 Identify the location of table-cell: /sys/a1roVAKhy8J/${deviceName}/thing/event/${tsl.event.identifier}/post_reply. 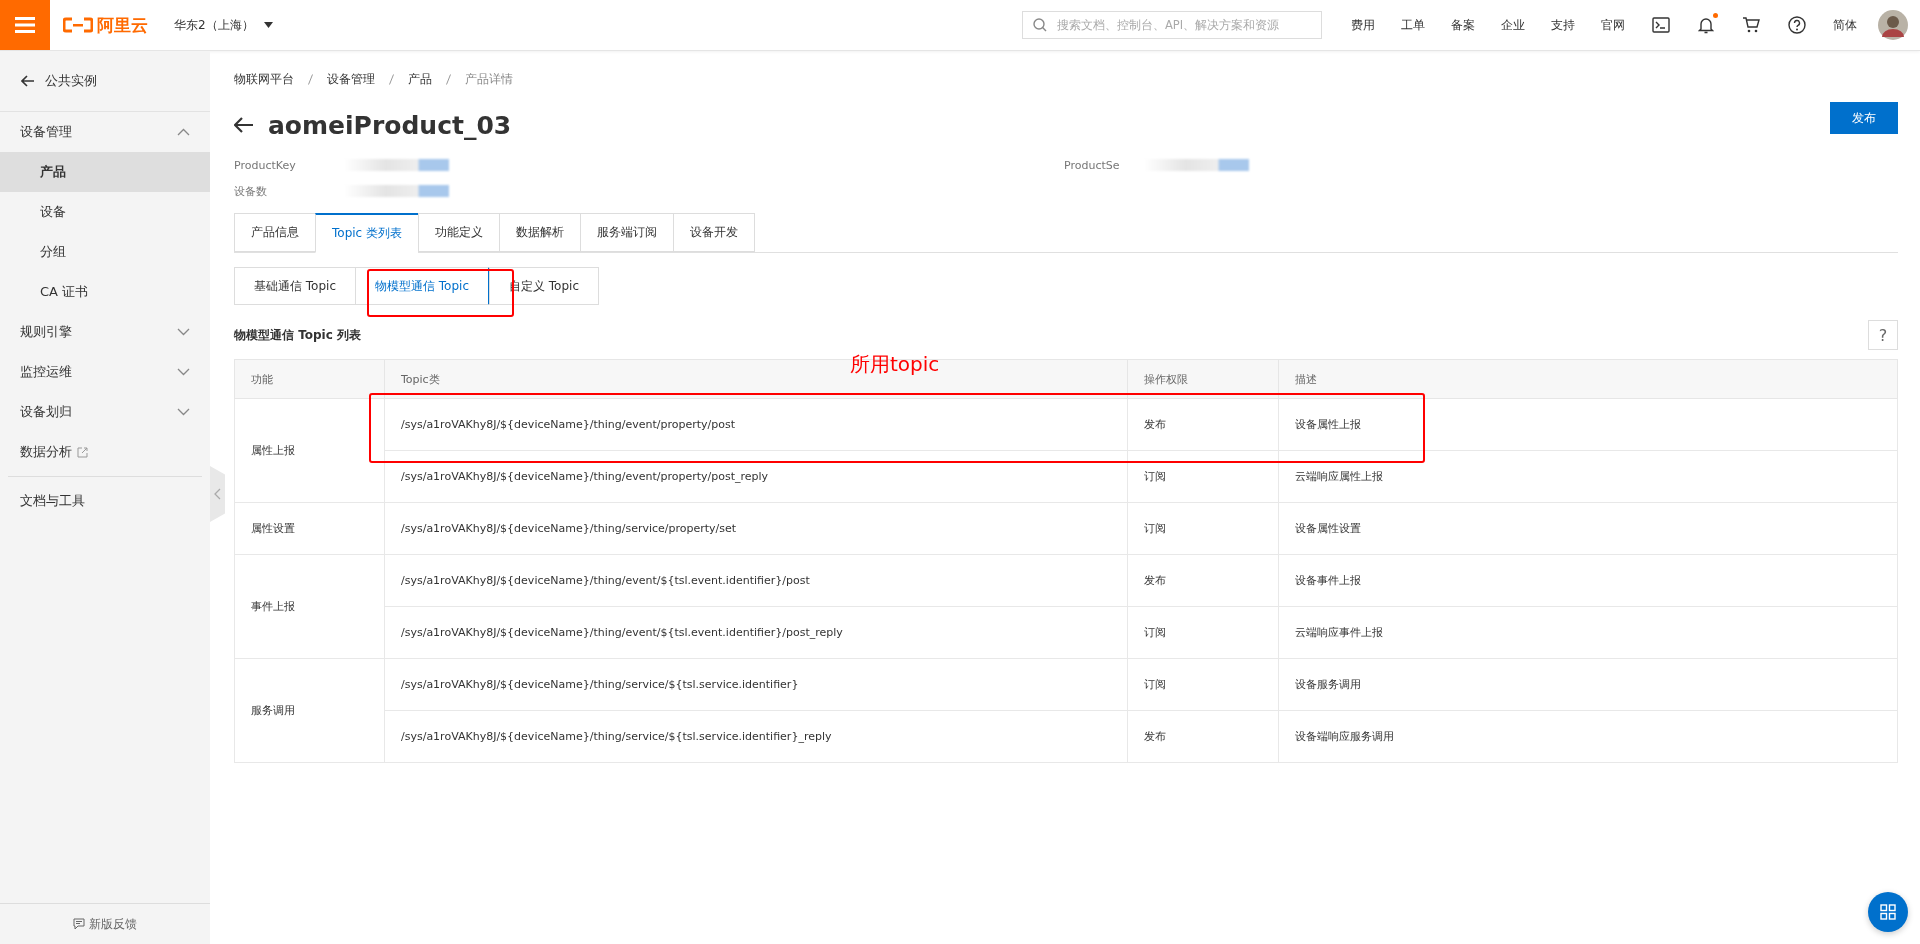
(756, 632).